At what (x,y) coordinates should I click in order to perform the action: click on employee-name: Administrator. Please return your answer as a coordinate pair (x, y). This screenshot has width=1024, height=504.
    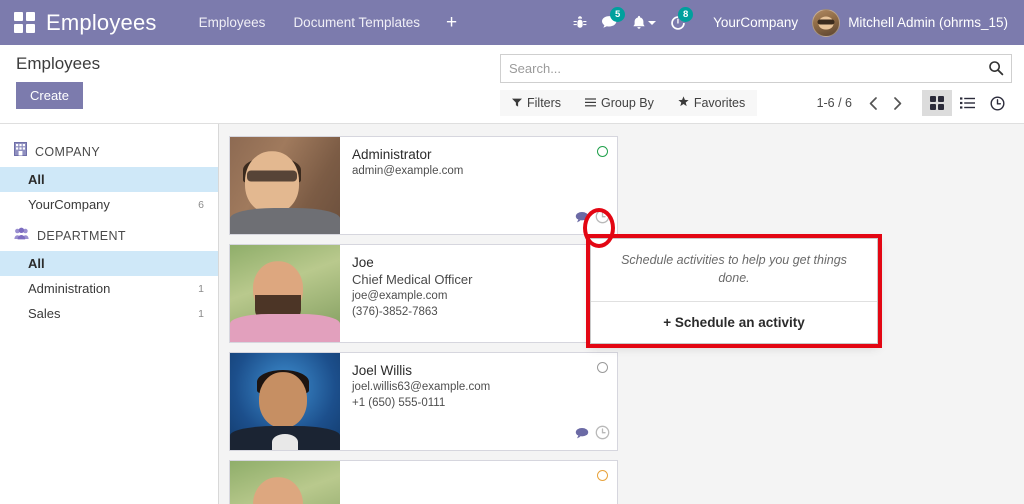
    Looking at the image, I should click on (392, 154).